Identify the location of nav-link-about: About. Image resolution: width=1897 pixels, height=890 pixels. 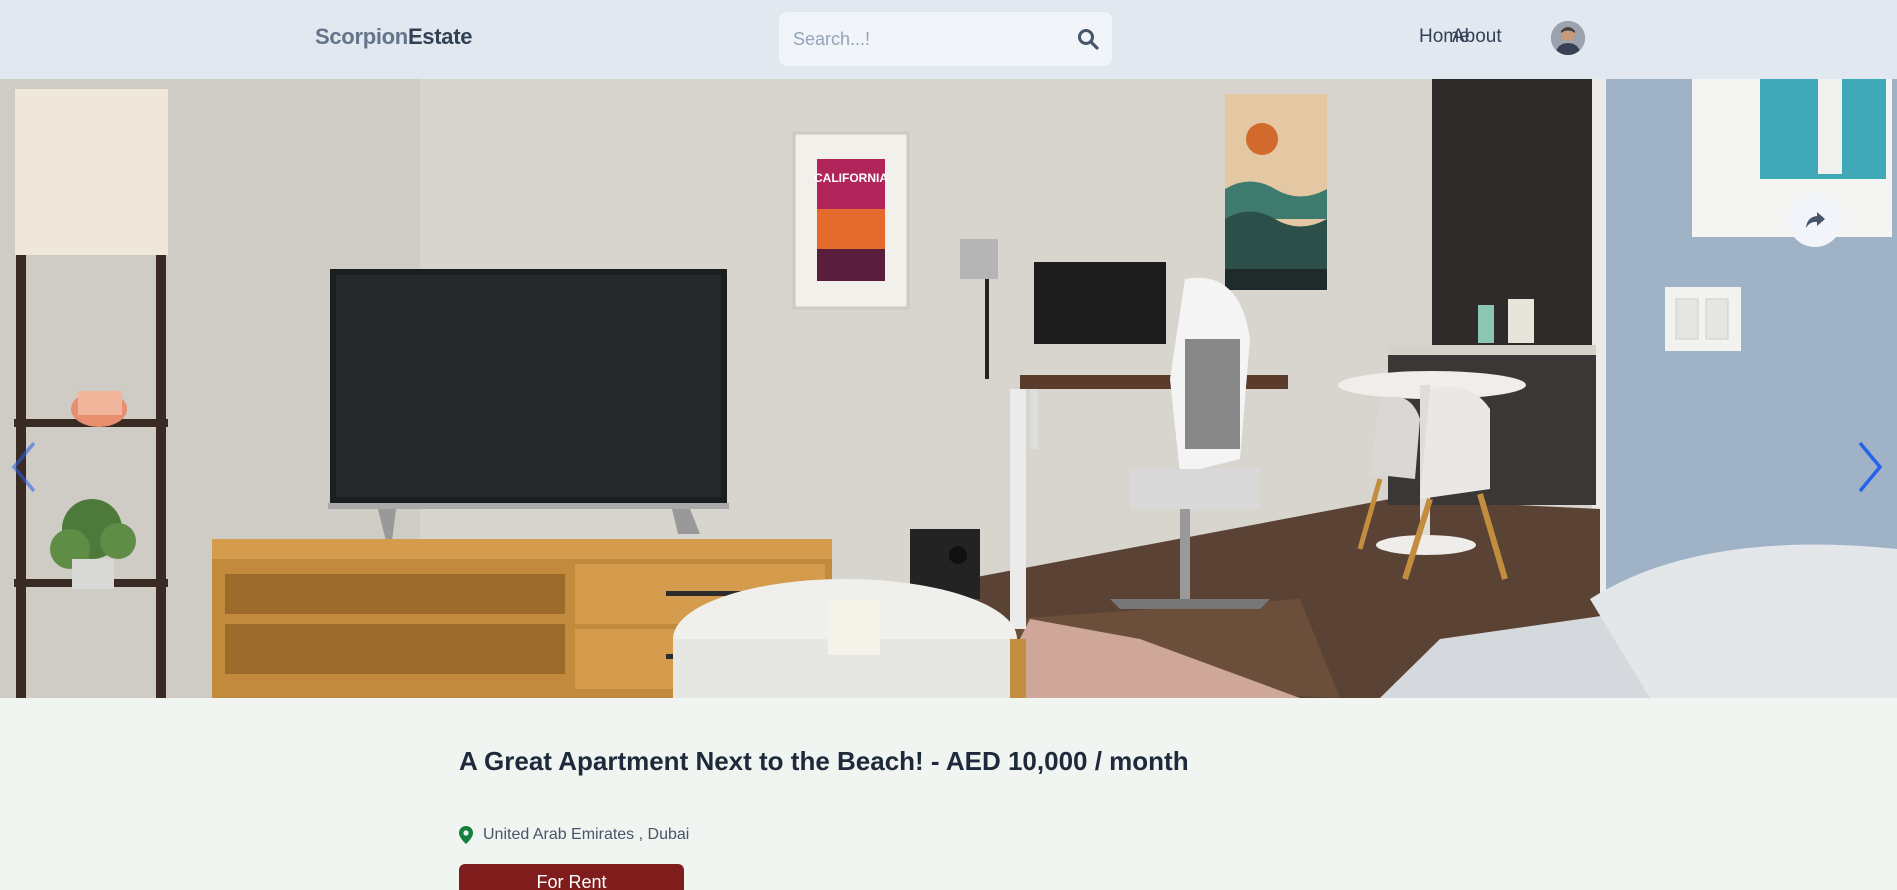
(1477, 37).